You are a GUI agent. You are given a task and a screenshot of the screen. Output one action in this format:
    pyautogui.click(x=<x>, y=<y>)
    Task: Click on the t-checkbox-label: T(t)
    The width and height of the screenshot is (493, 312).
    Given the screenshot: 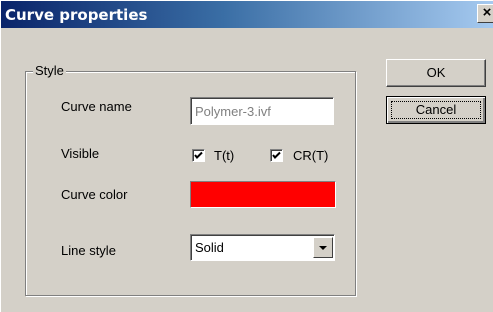 What is the action you would take?
    pyautogui.click(x=224, y=155)
    